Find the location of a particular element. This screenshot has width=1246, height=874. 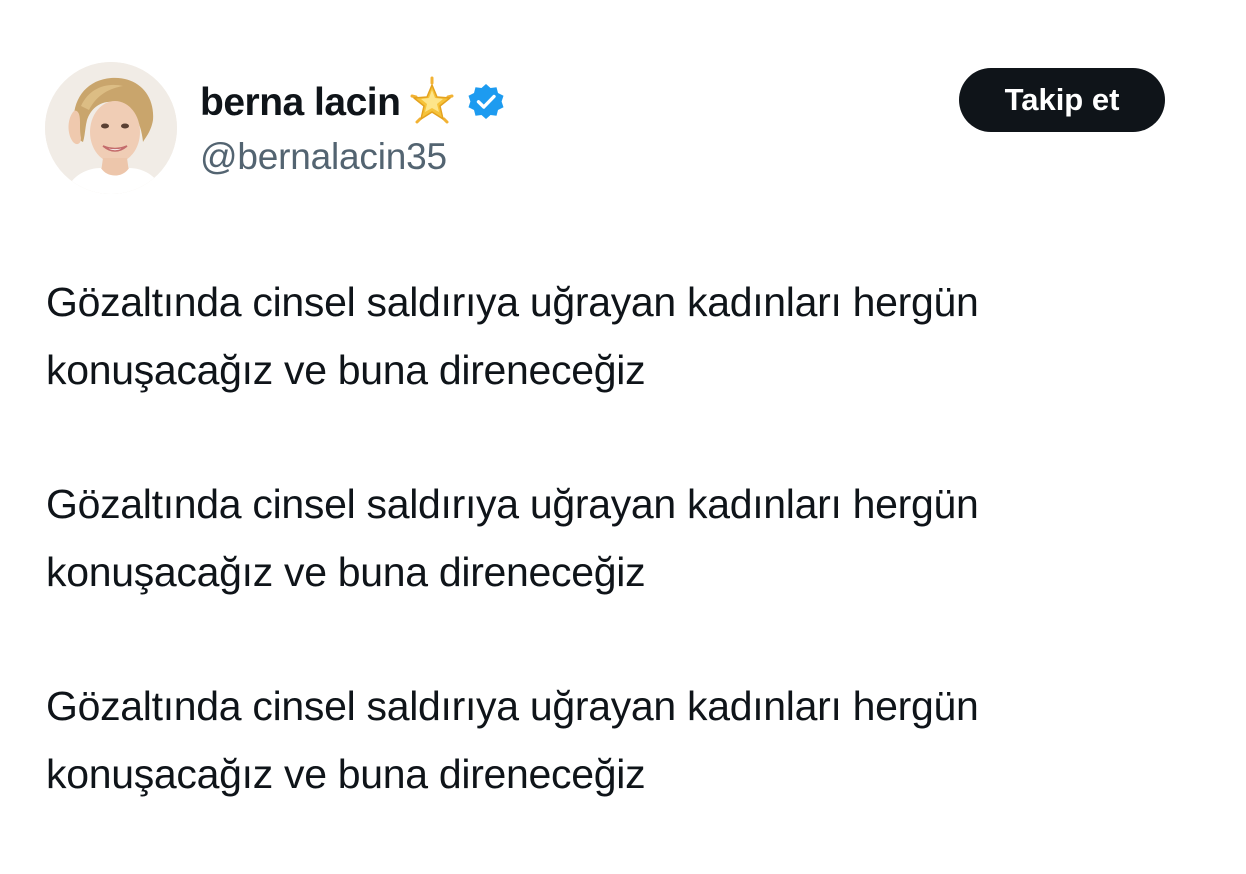

glowing-star-icon is located at coordinates (432, 102).